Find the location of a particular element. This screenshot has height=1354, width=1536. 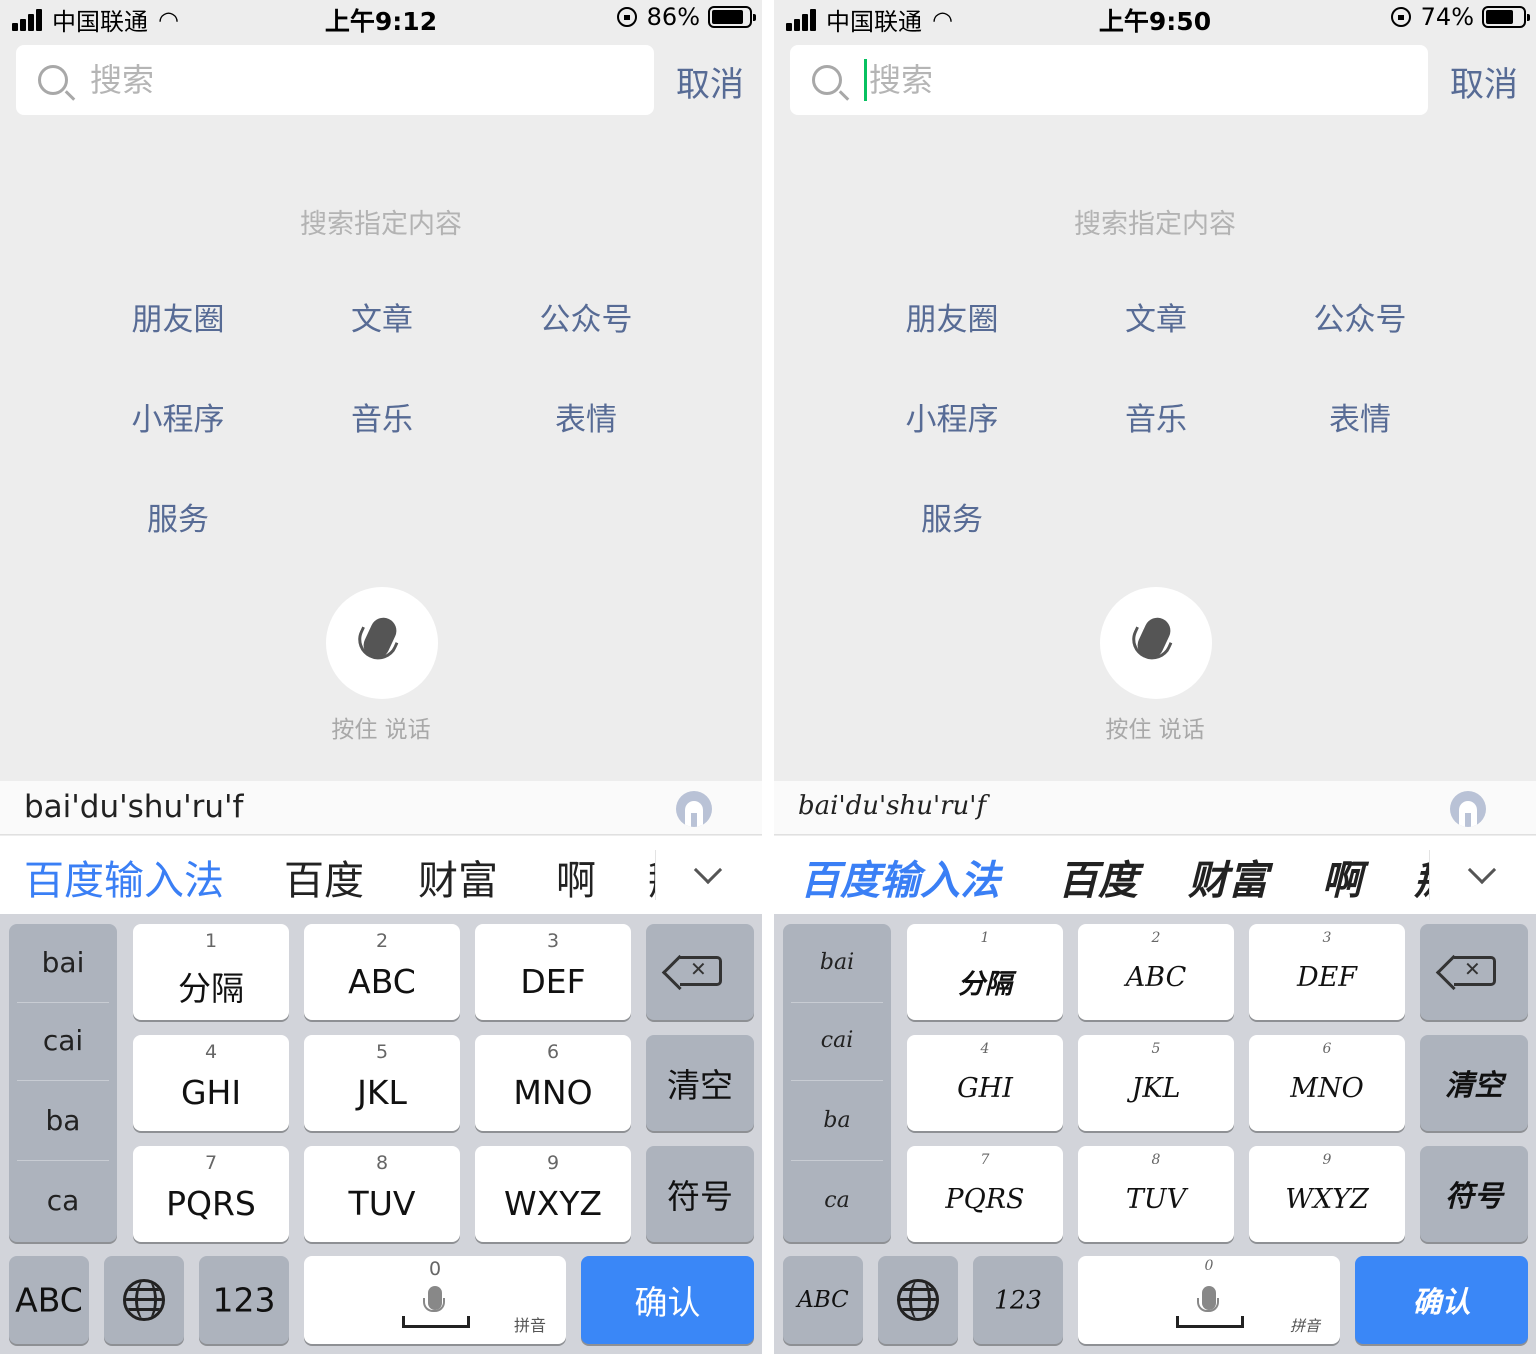

text-cursor is located at coordinates (865, 80).